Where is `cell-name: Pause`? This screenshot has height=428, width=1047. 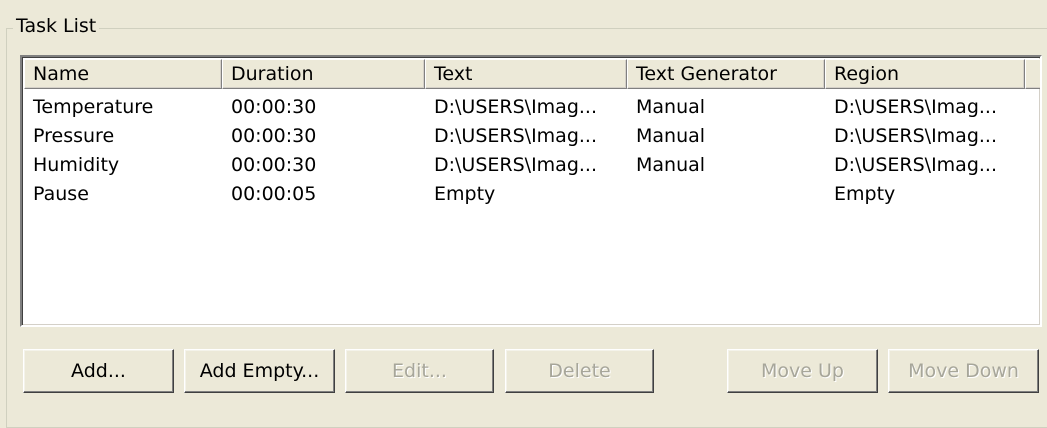
cell-name: Pause is located at coordinates (61, 194).